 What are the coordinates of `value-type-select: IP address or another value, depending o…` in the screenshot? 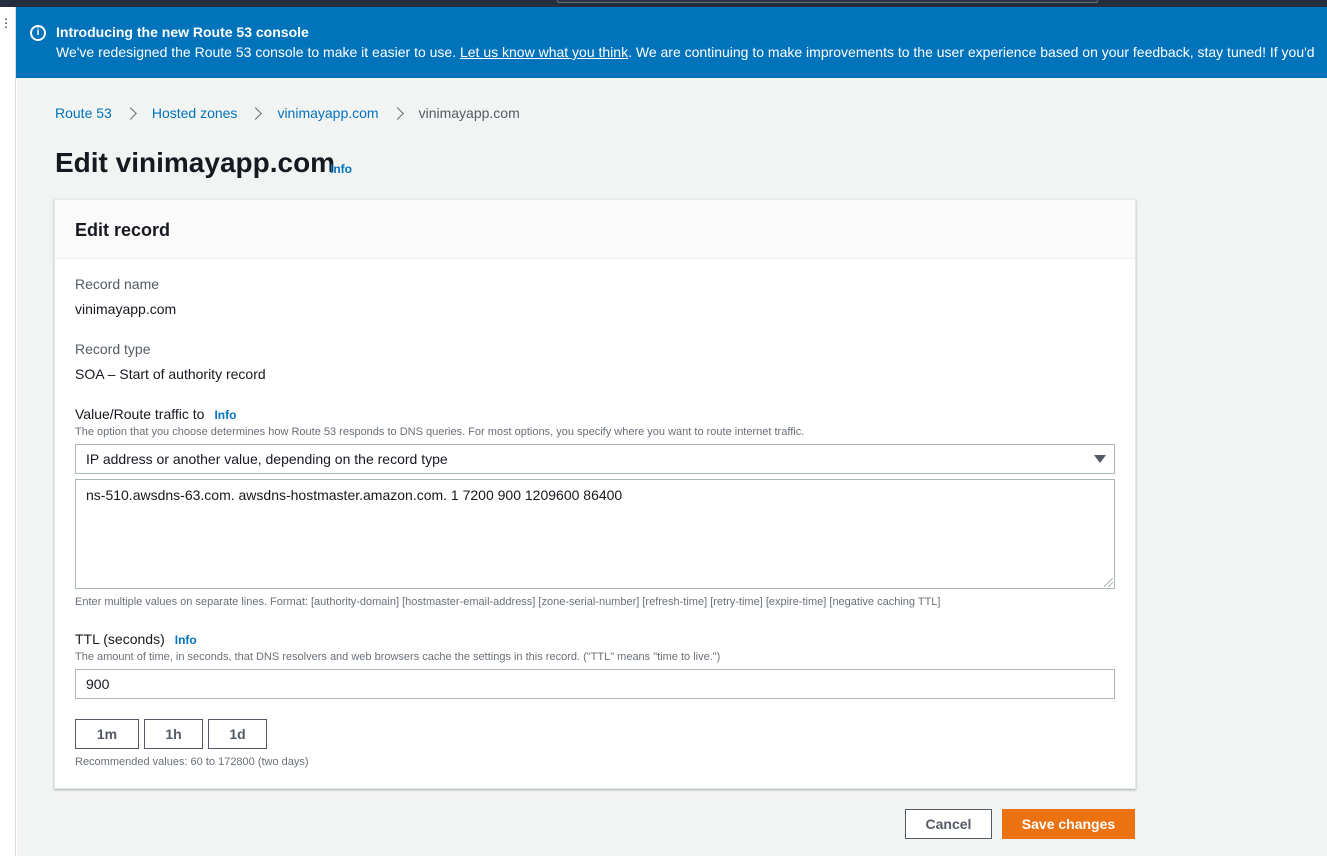 It's located at (595, 459).